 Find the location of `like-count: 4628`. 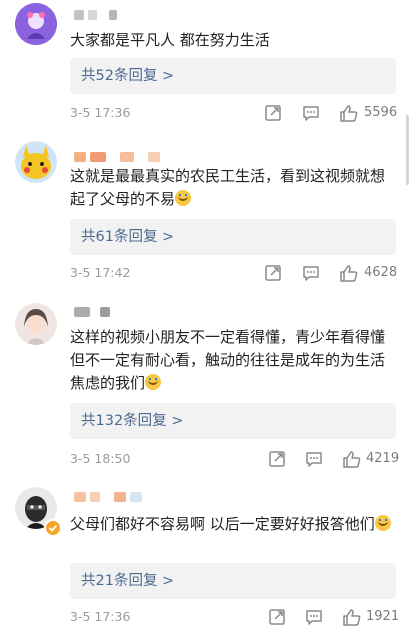

like-count: 4628 is located at coordinates (381, 272).